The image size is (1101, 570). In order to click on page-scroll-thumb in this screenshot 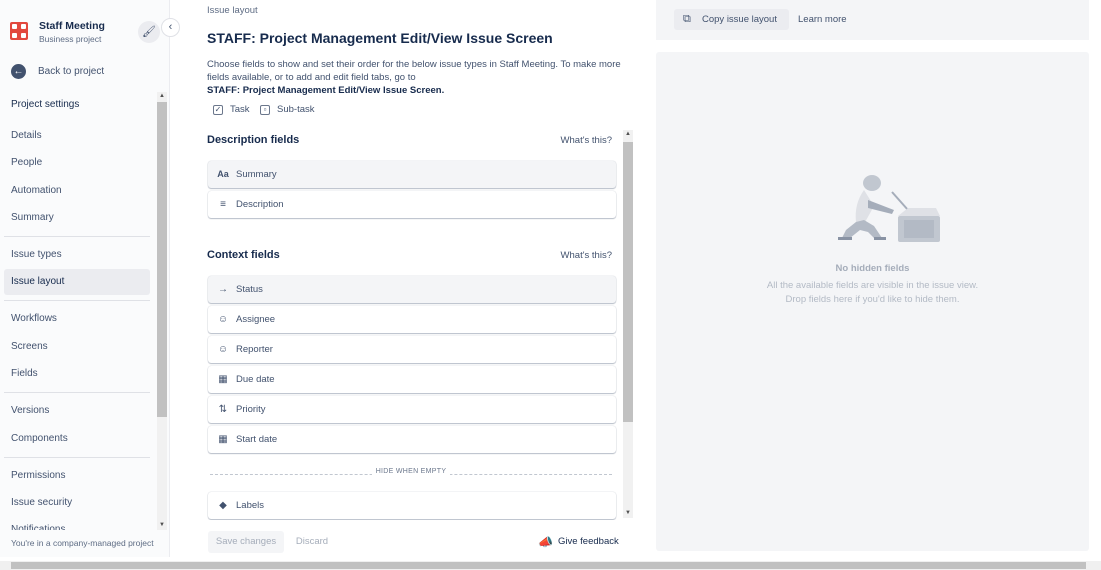, I will do `click(548, 565)`.